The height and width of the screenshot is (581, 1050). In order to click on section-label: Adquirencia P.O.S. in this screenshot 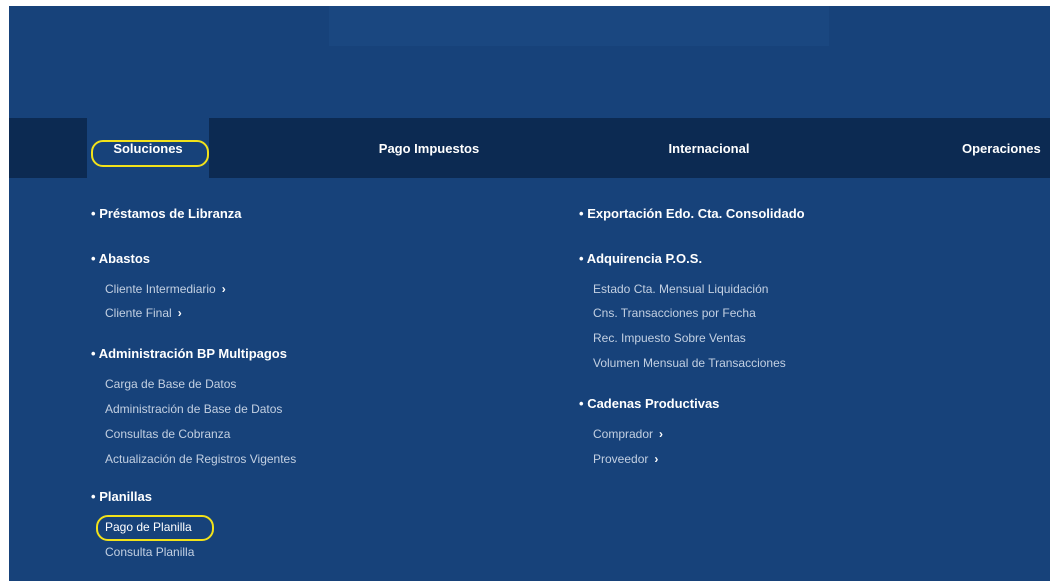, I will do `click(644, 258)`.